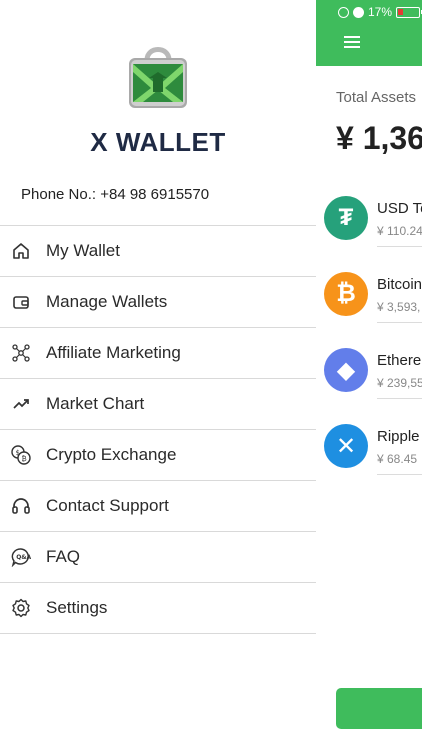 Image resolution: width=422 pixels, height=750 pixels. I want to click on qa-chat-icon: Q&A, so click(21, 557).